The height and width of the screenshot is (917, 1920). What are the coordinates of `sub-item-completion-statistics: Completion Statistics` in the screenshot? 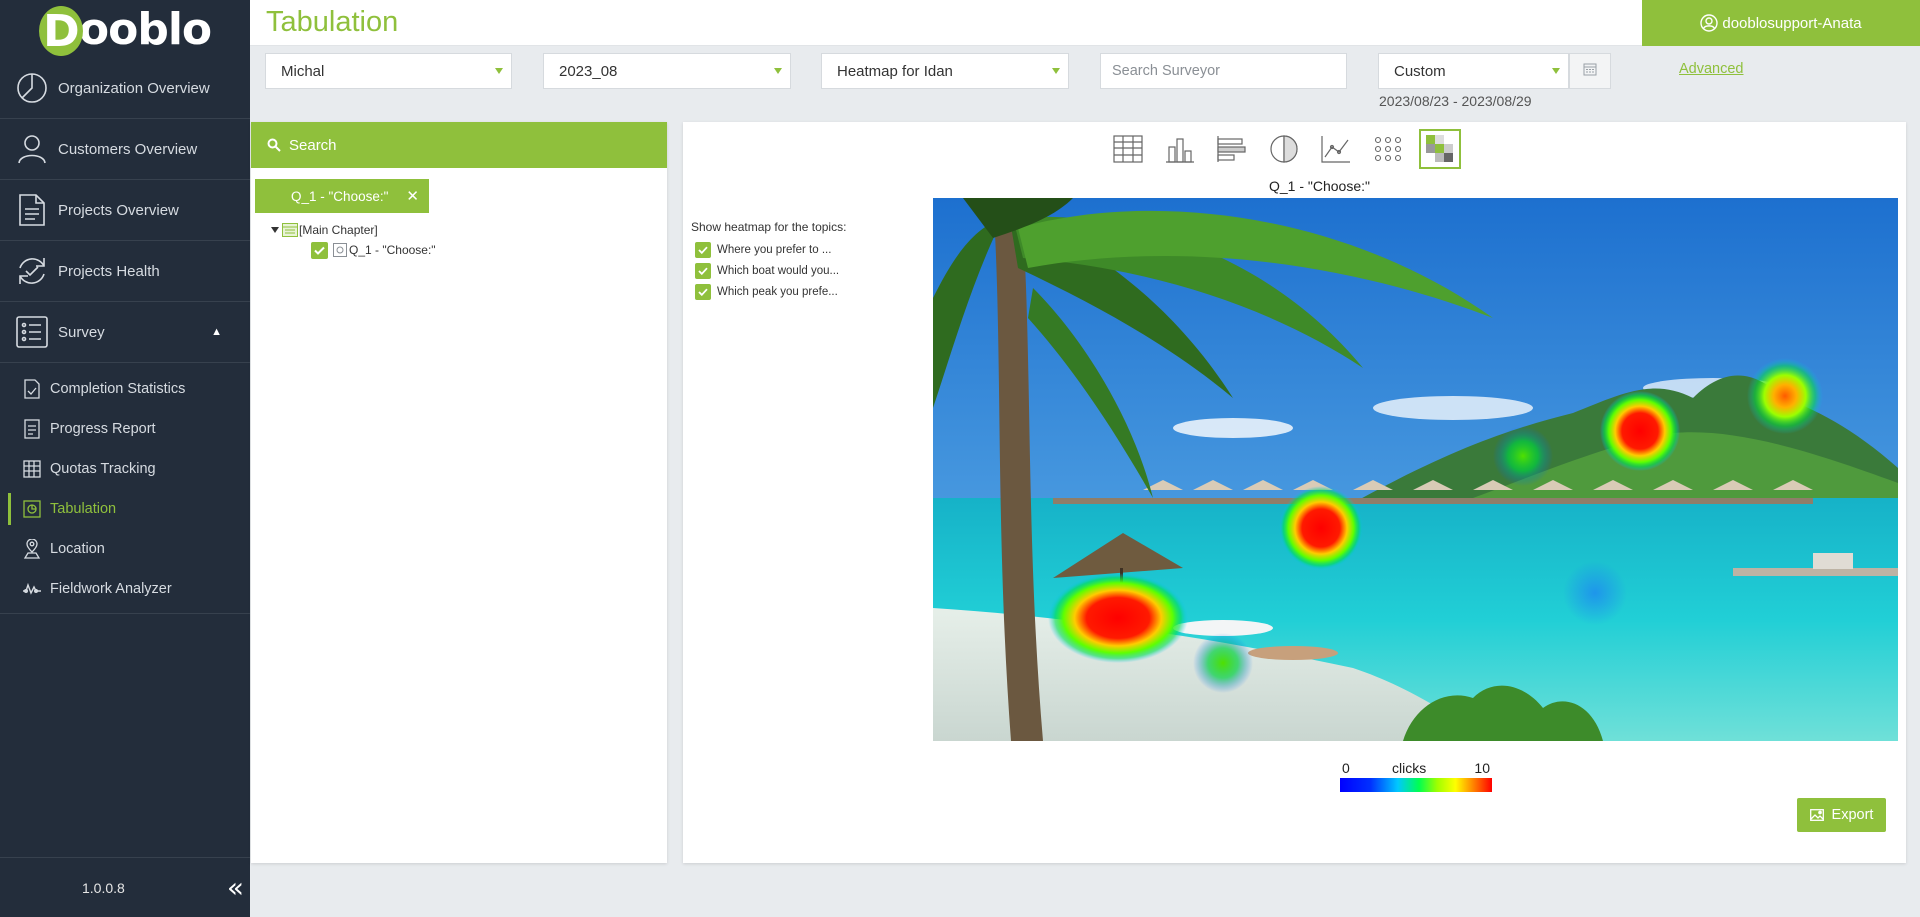 It's located at (125, 389).